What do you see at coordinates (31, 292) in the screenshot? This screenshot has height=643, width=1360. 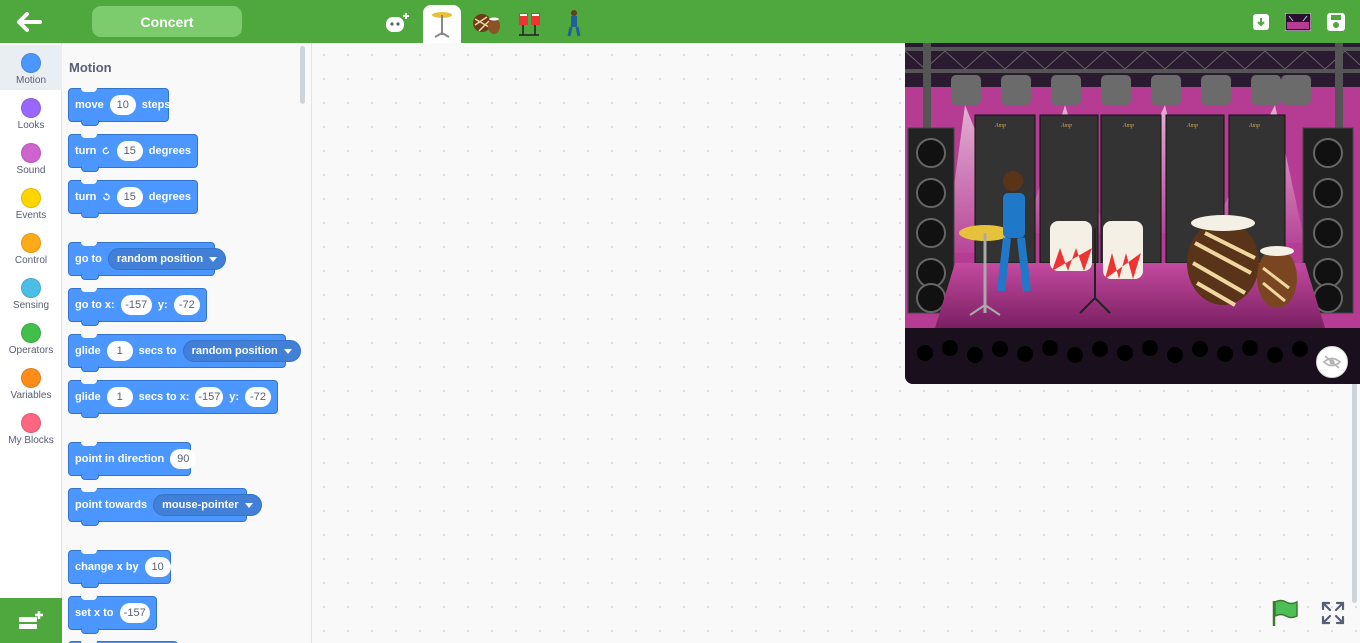 I see `category-sensing: Sensing` at bounding box center [31, 292].